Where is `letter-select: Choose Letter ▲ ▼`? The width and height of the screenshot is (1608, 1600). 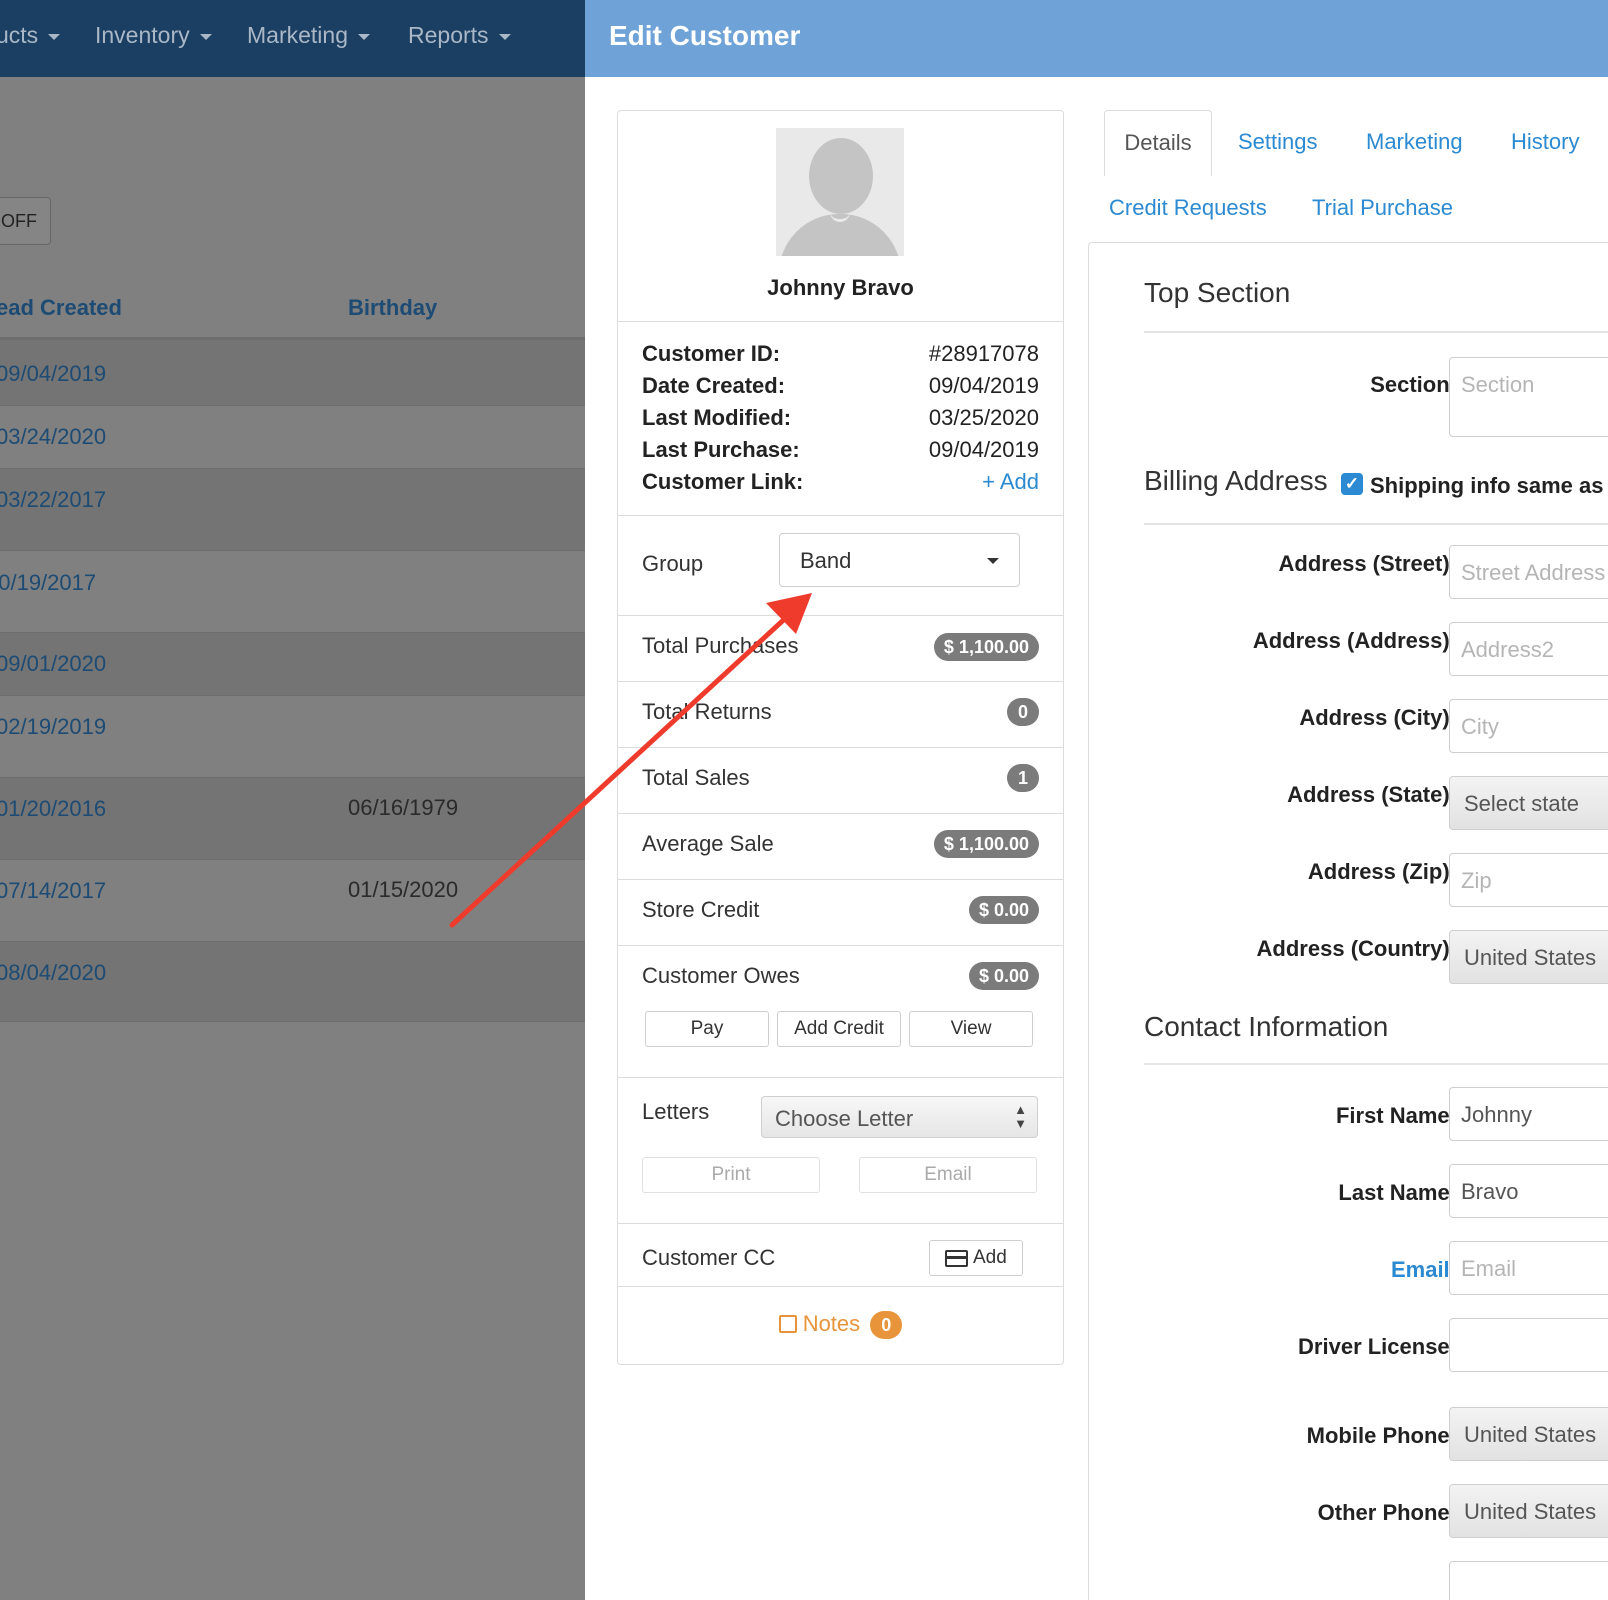 letter-select: Choose Letter ▲ ▼ is located at coordinates (899, 1117).